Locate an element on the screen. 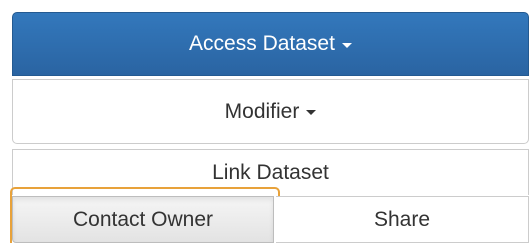  contact-owner-label: Contact Owner is located at coordinates (143, 219).